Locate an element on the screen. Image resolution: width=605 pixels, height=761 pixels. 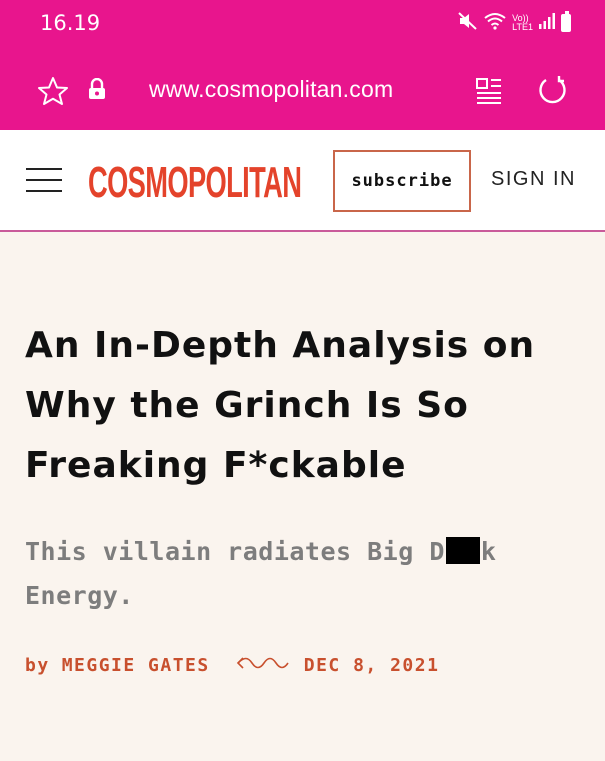
squiggle-arrow-icon is located at coordinates (263, 665).